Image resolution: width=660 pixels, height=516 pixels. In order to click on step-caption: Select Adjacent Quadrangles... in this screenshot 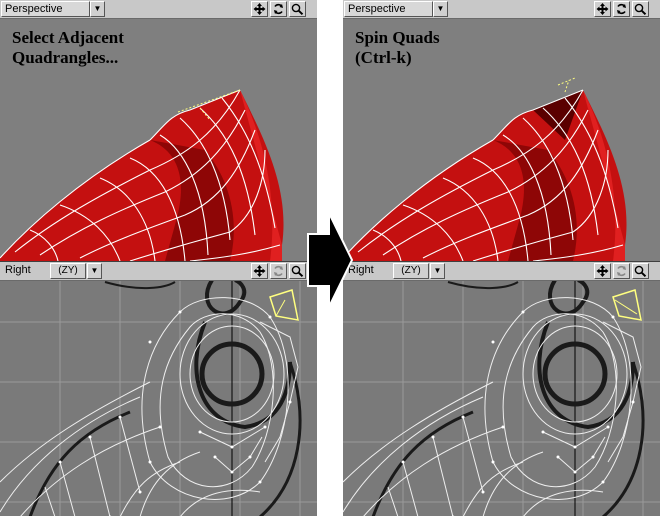, I will do `click(68, 47)`.